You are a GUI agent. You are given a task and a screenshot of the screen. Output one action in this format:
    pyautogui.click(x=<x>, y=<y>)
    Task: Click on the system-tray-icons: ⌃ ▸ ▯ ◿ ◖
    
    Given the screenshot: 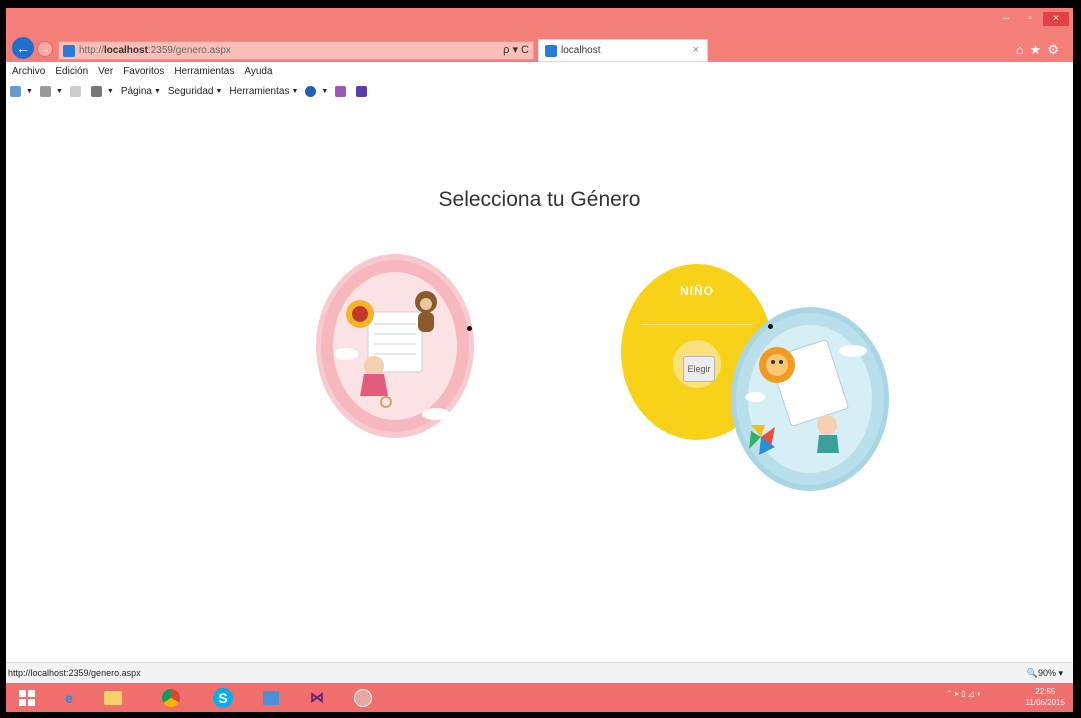 What is the action you would take?
    pyautogui.click(x=963, y=693)
    